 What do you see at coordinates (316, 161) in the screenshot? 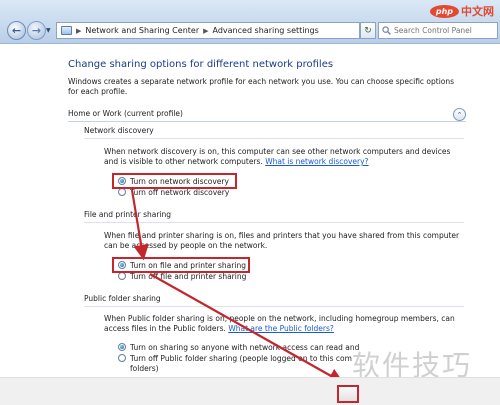
I see `network-discovery-help-link: What is network discovery?` at bounding box center [316, 161].